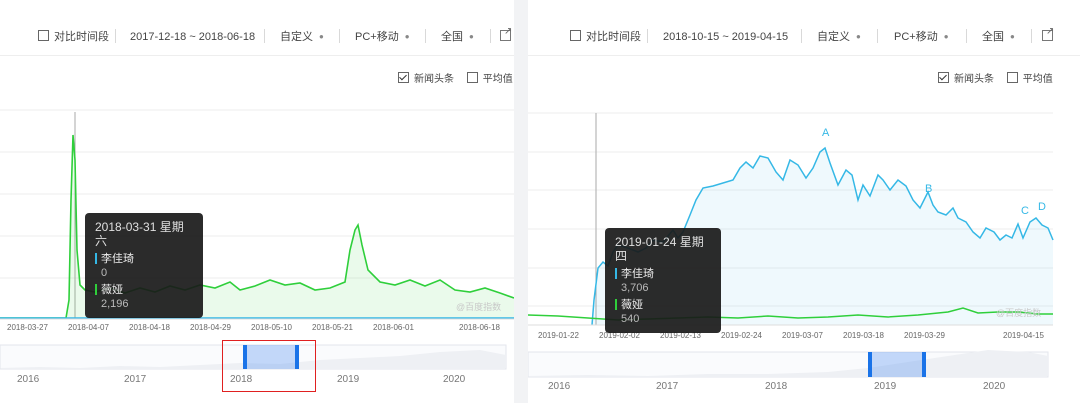 The width and height of the screenshot is (1080, 403). I want to click on x-tick: 2019-03-07, so click(802, 335).